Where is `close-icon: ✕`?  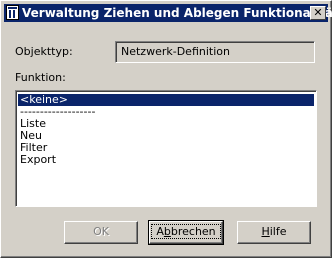
close-icon: ✕ is located at coordinates (318, 12).